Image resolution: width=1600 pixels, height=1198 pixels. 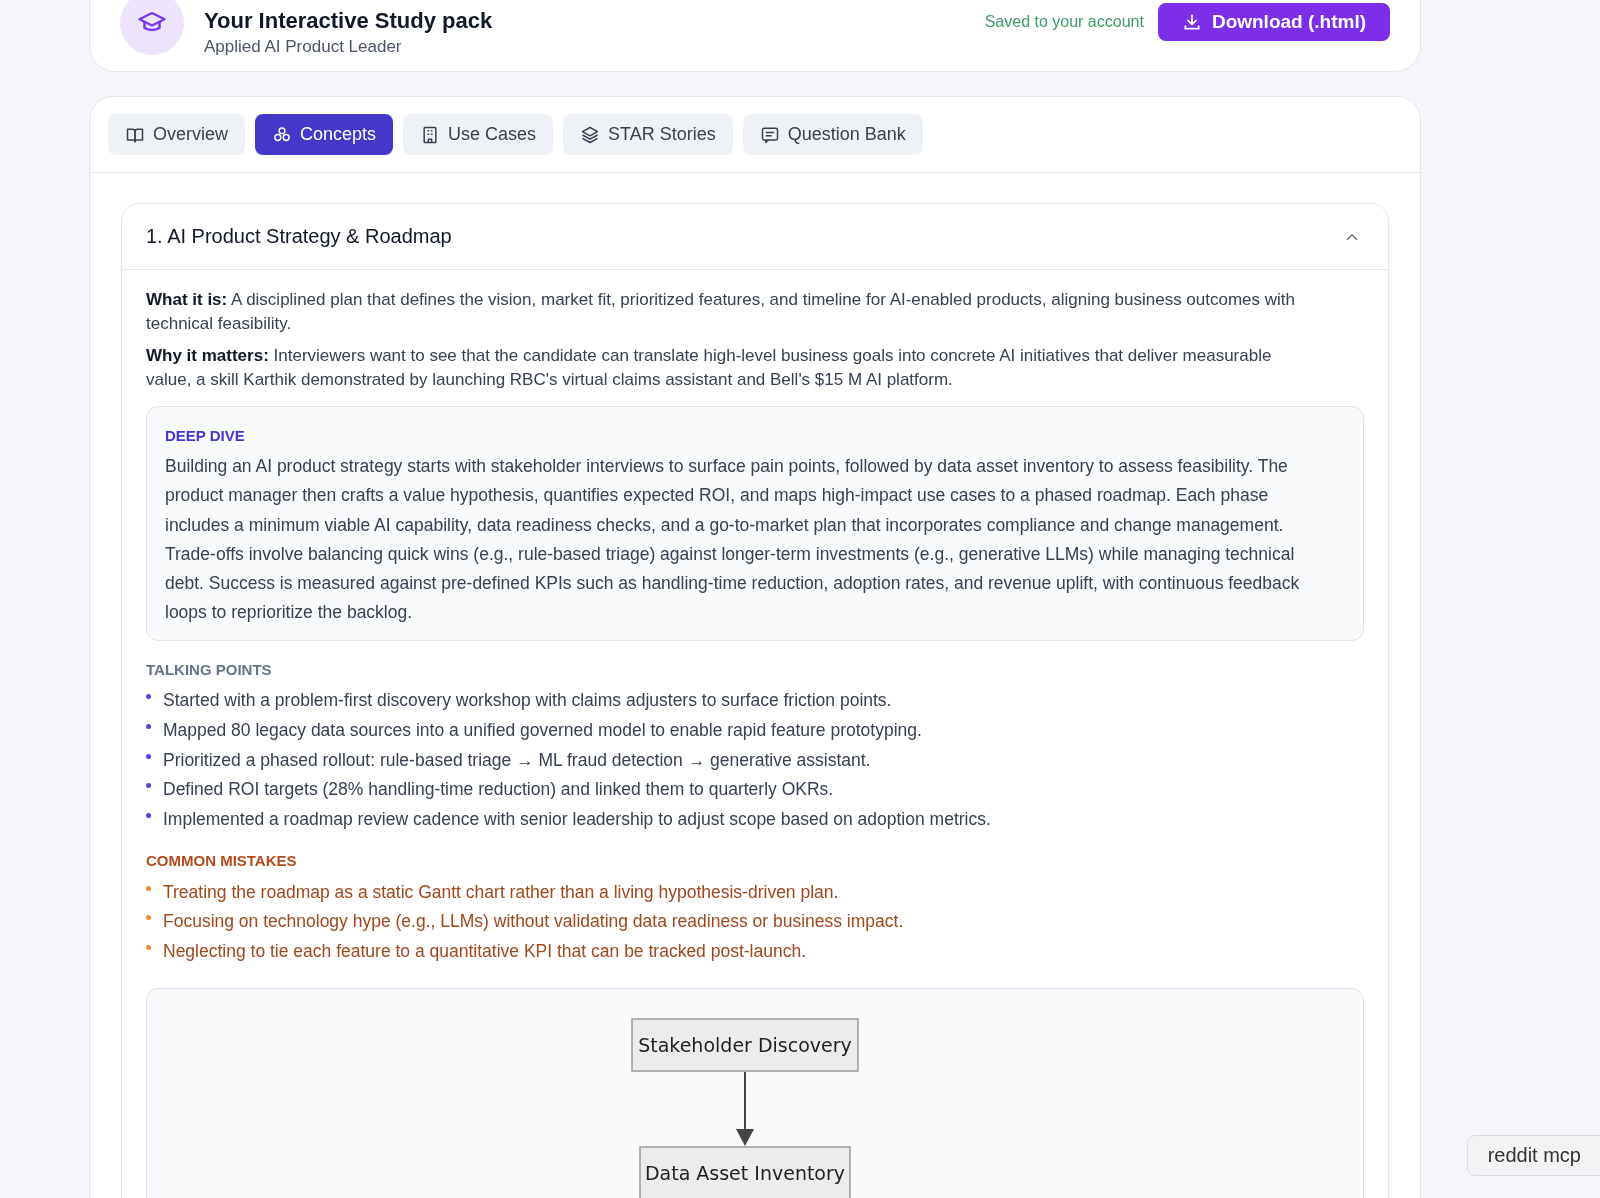 I want to click on graduation-cap-icon, so click(x=152, y=27).